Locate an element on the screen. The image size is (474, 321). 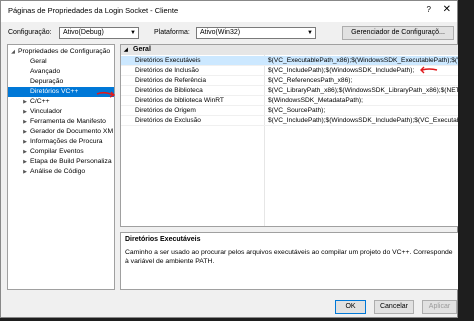
ok-button: OK is located at coordinates (350, 307).